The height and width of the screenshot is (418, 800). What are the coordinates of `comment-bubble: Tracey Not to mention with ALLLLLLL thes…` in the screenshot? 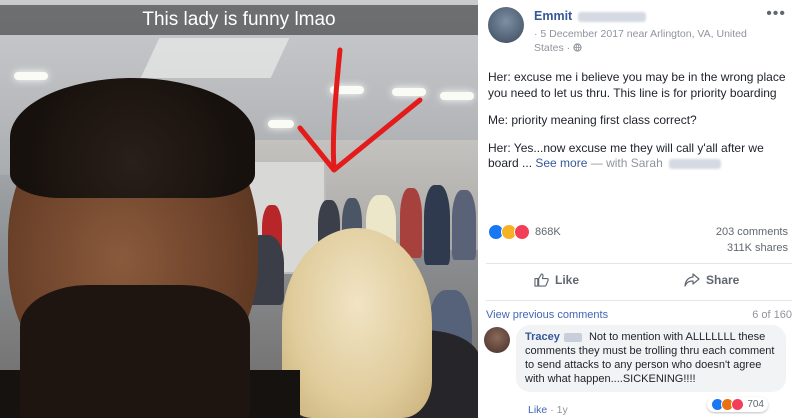 It's located at (651, 358).